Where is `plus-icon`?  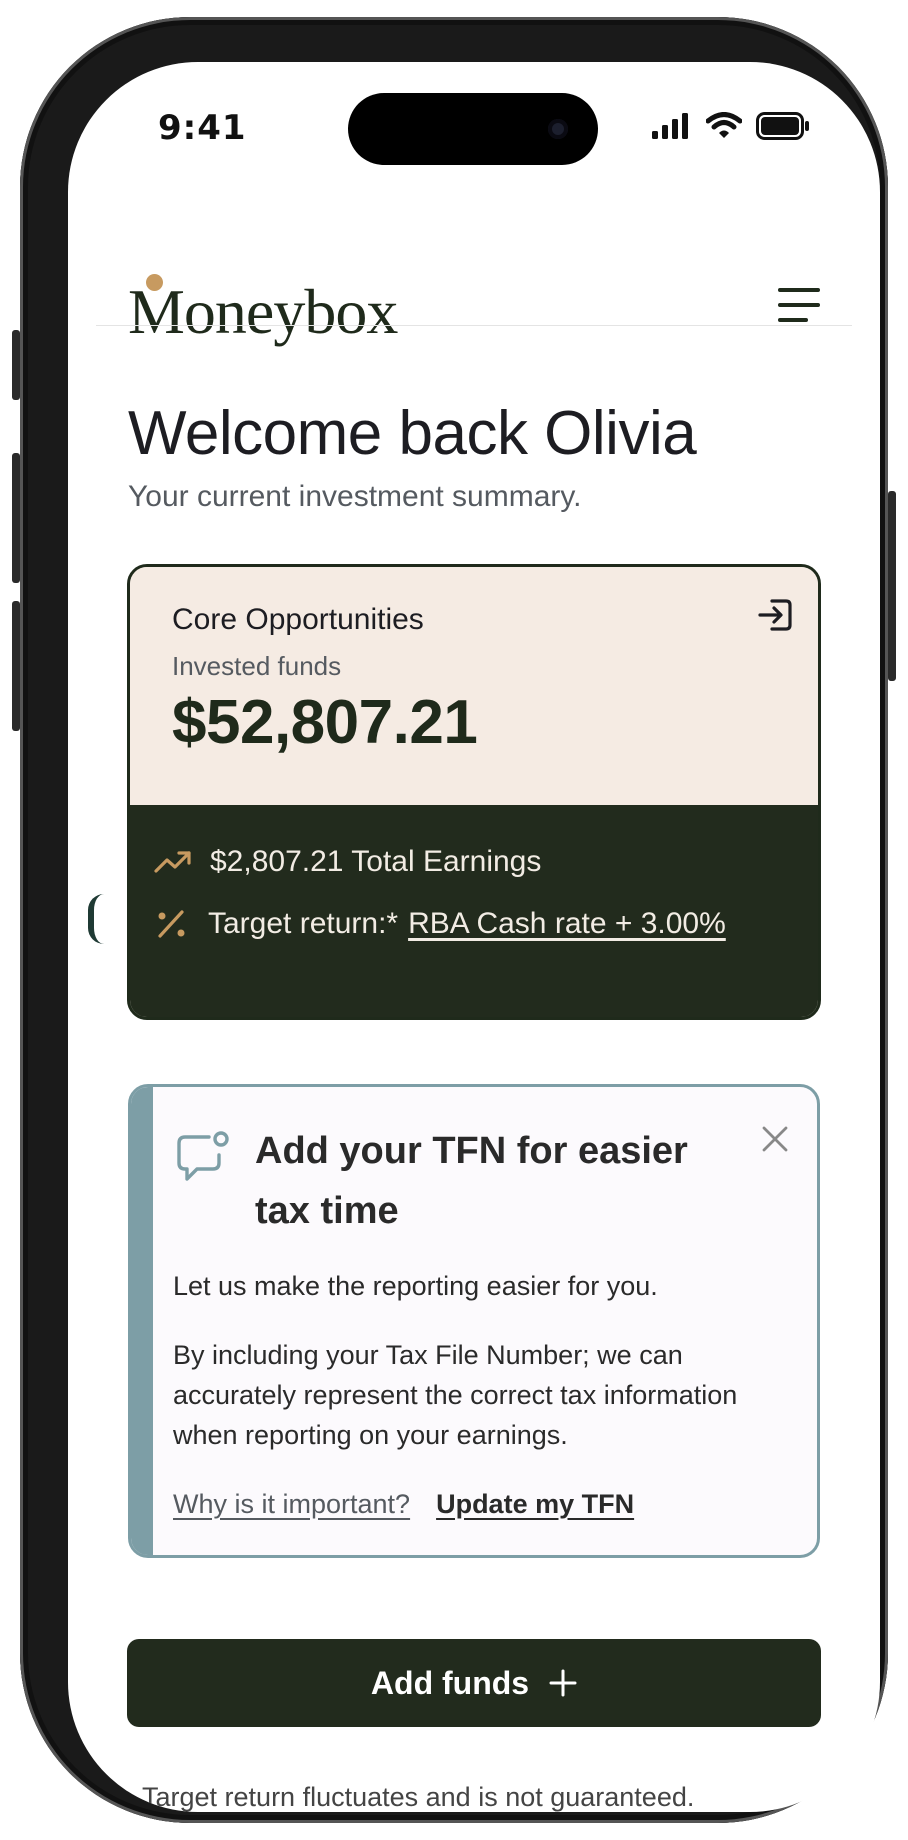 plus-icon is located at coordinates (563, 1683).